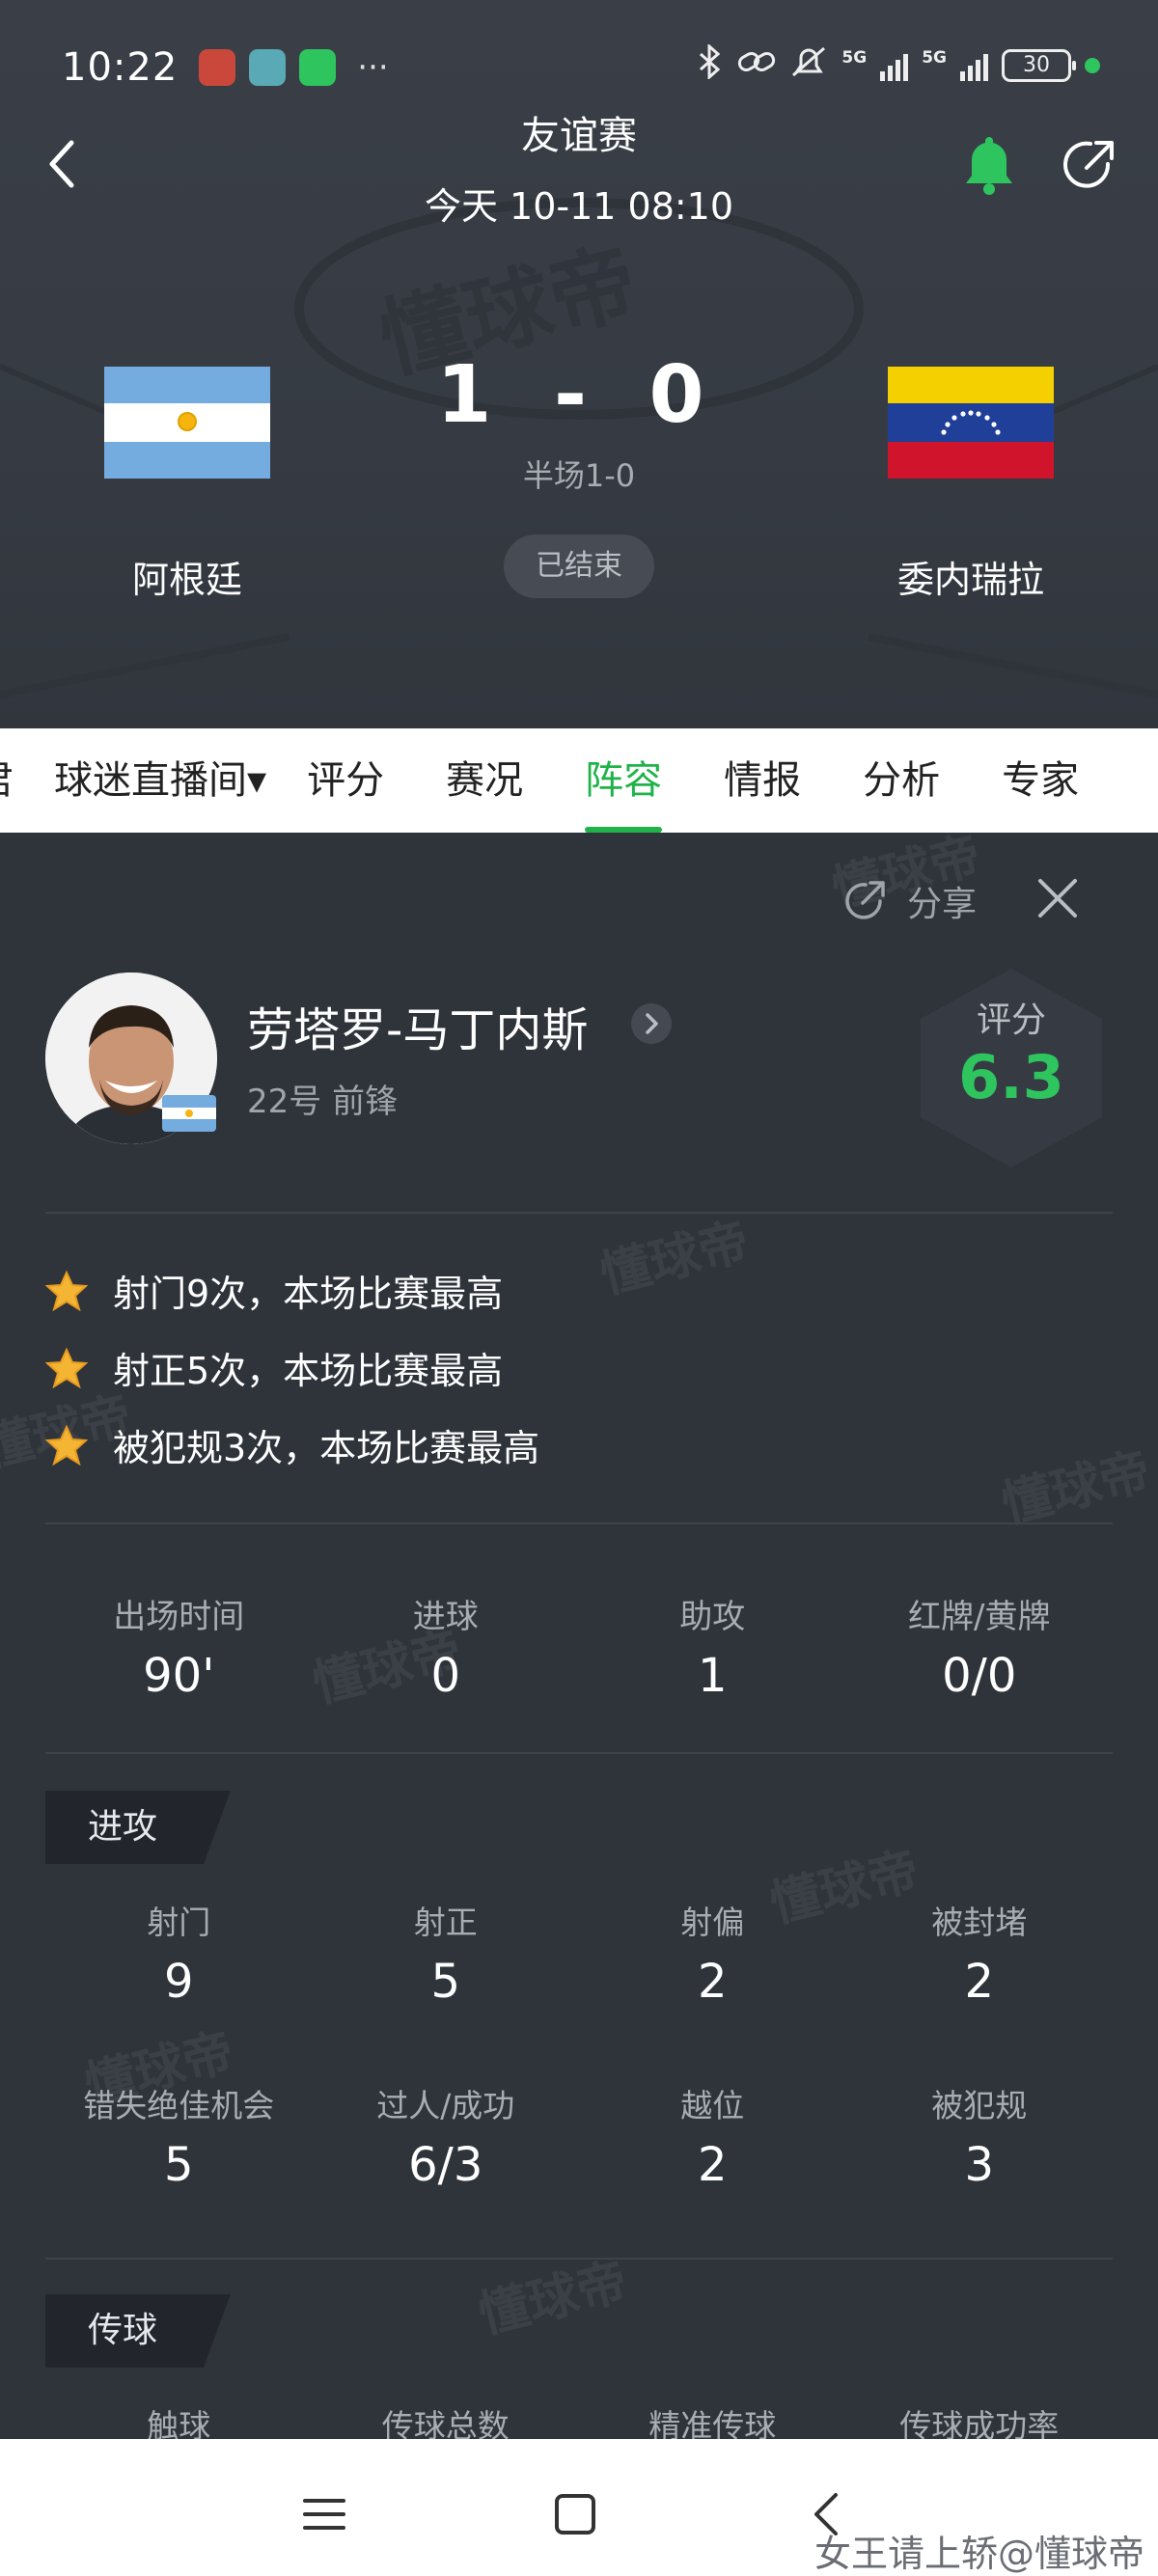  I want to click on stat-value: 1, so click(712, 1676).